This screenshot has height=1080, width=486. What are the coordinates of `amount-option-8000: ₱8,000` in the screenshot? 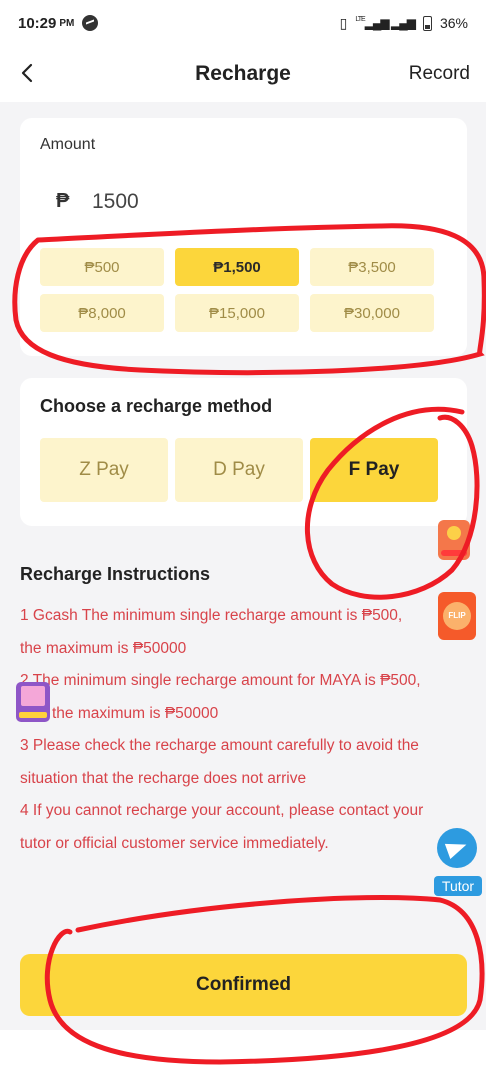 It's located at (102, 313).